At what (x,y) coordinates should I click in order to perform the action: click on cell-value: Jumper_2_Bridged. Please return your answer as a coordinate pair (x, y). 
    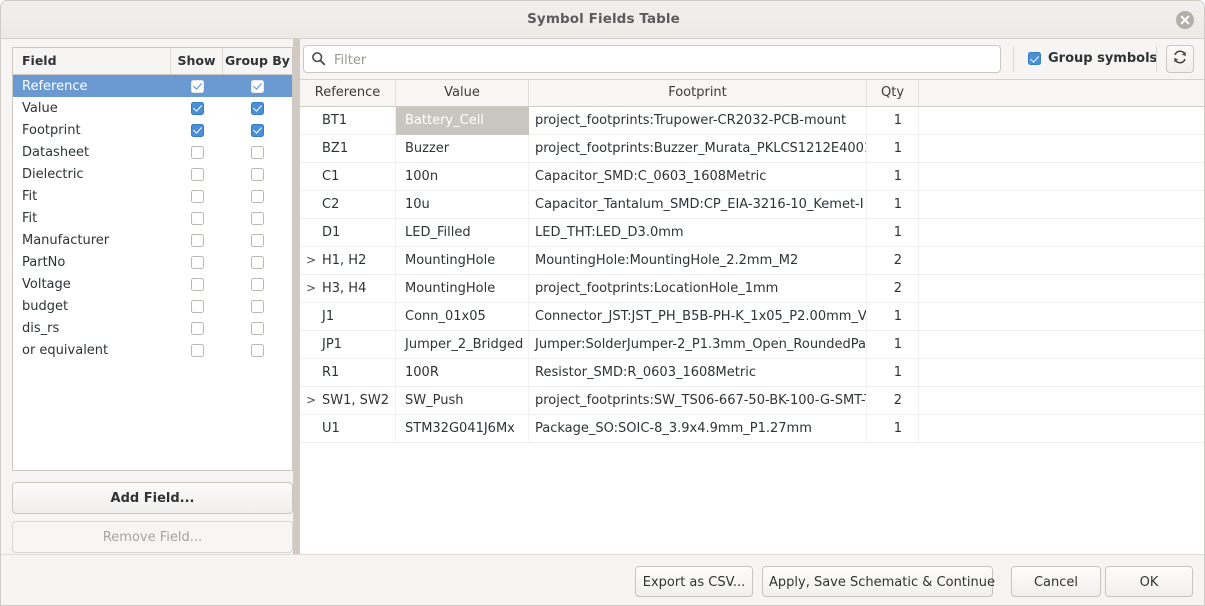
    Looking at the image, I should click on (462, 344).